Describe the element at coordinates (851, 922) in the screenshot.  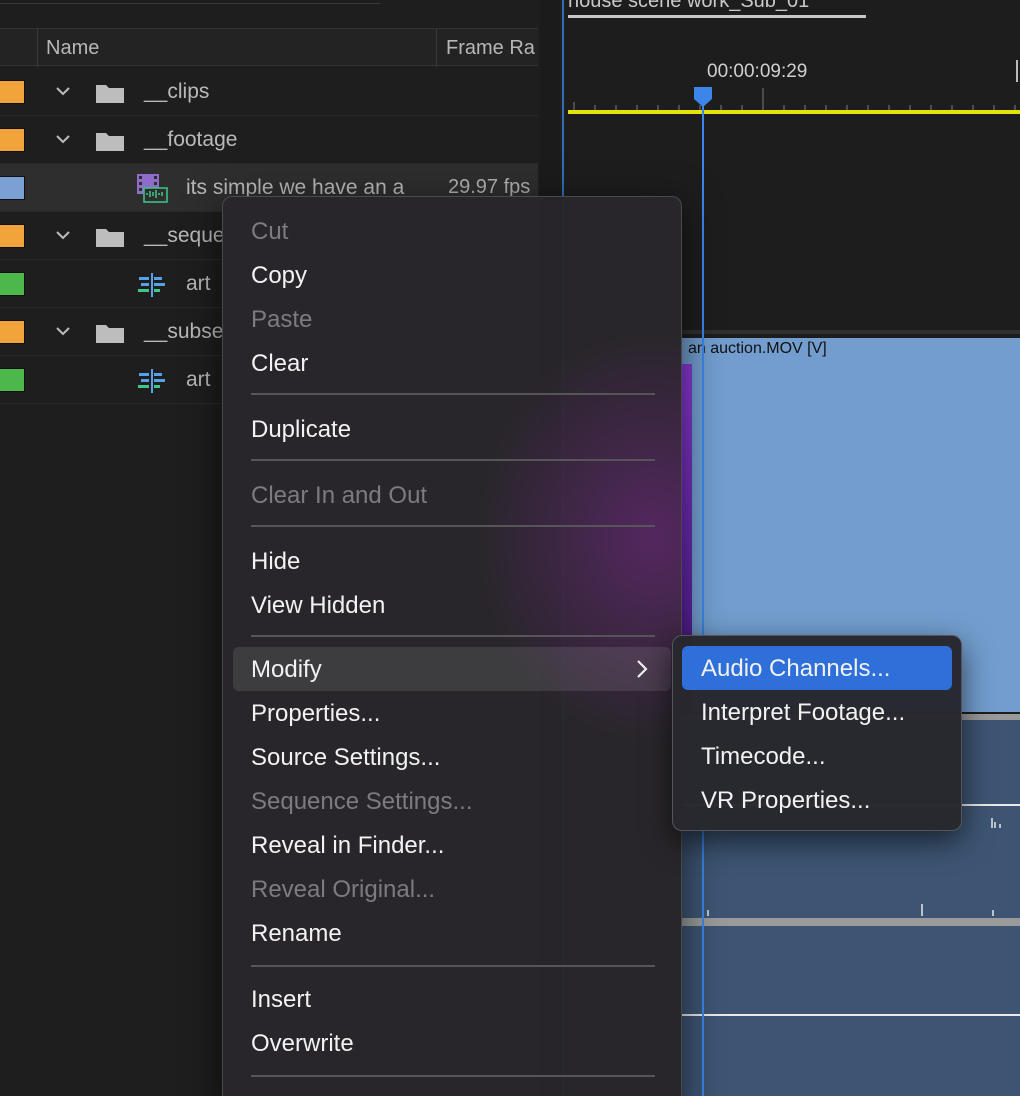
I see `track-divider` at that location.